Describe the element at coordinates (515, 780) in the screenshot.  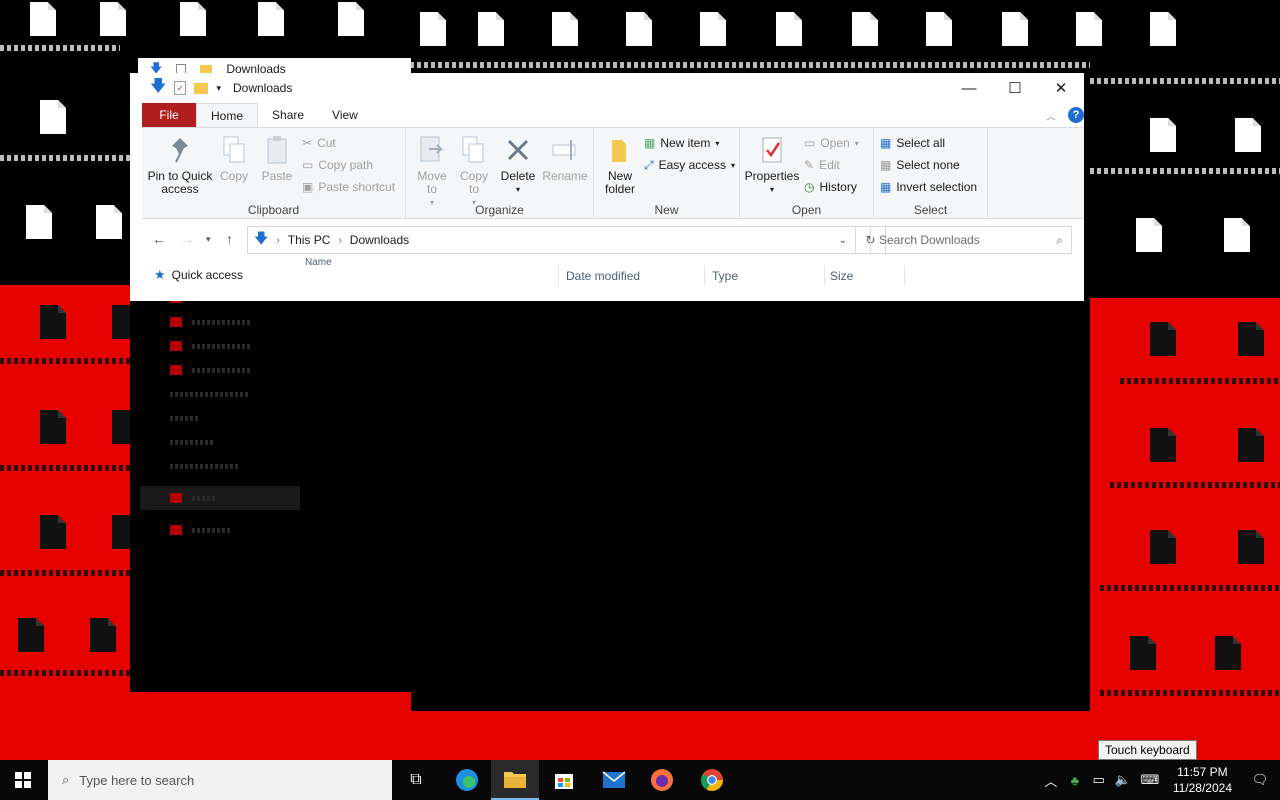
I see `file-explorer-taskbar-button` at that location.